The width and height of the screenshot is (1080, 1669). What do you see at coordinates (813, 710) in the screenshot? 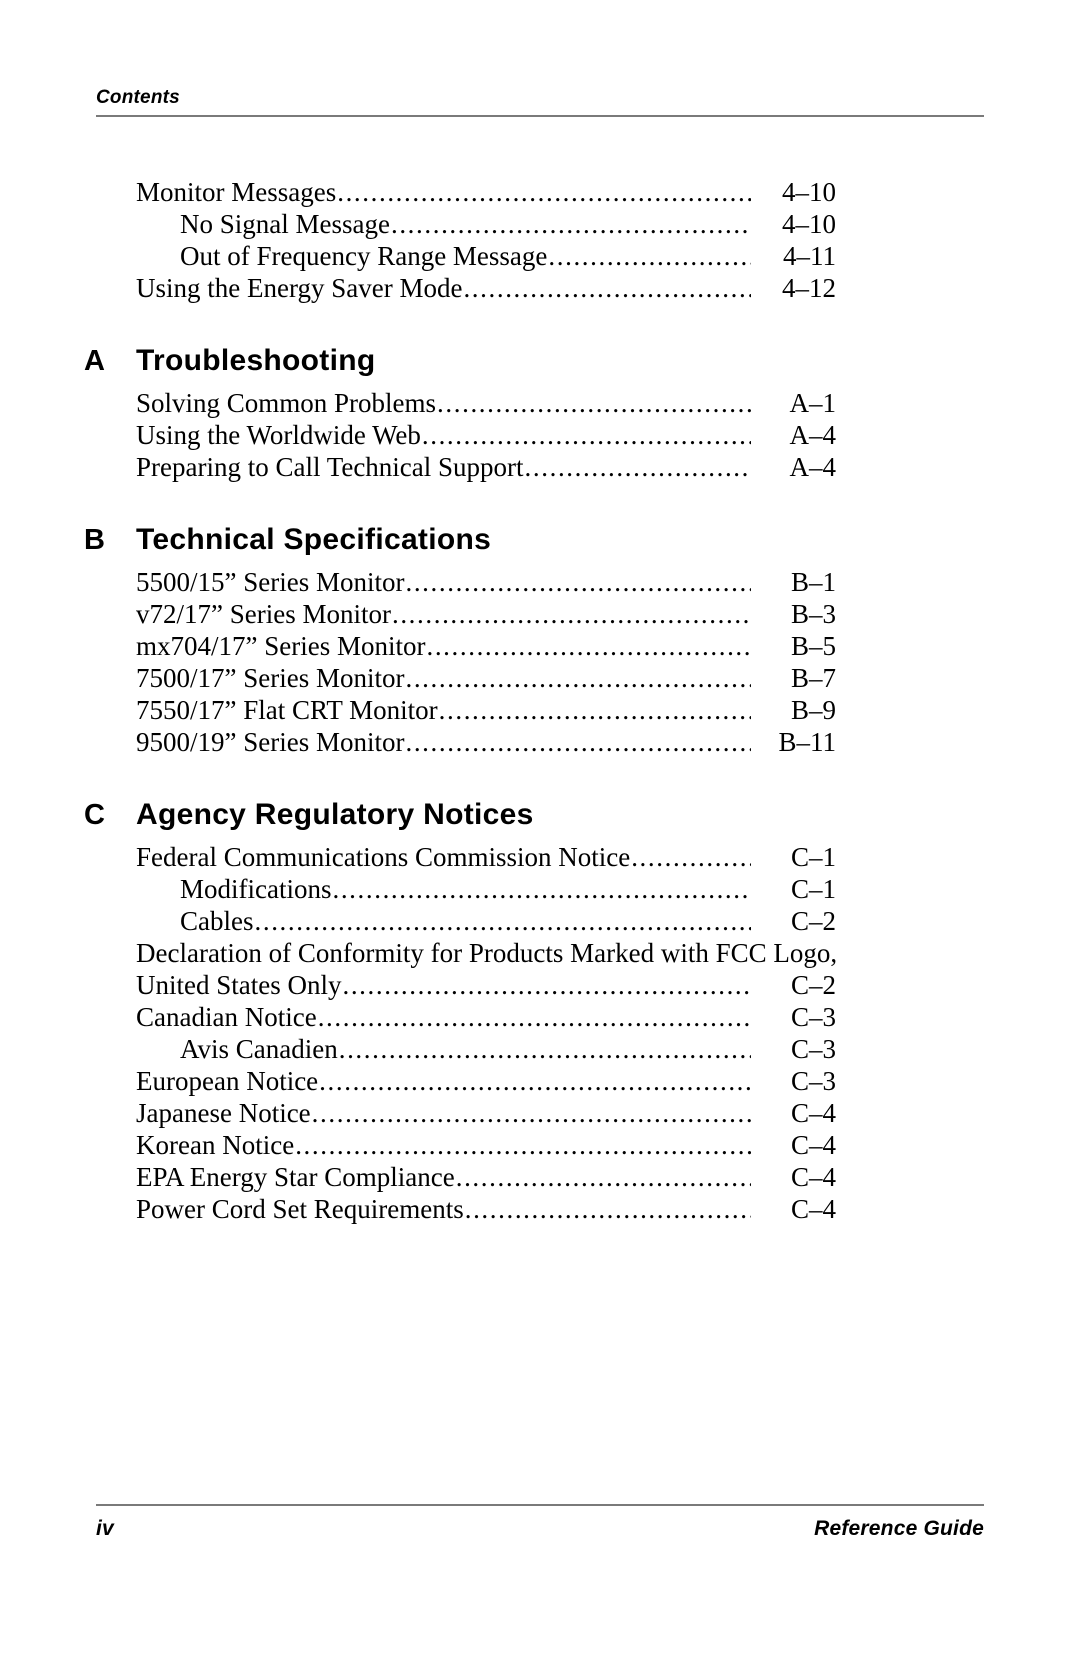
I see `toc-entry-page: B–9` at bounding box center [813, 710].